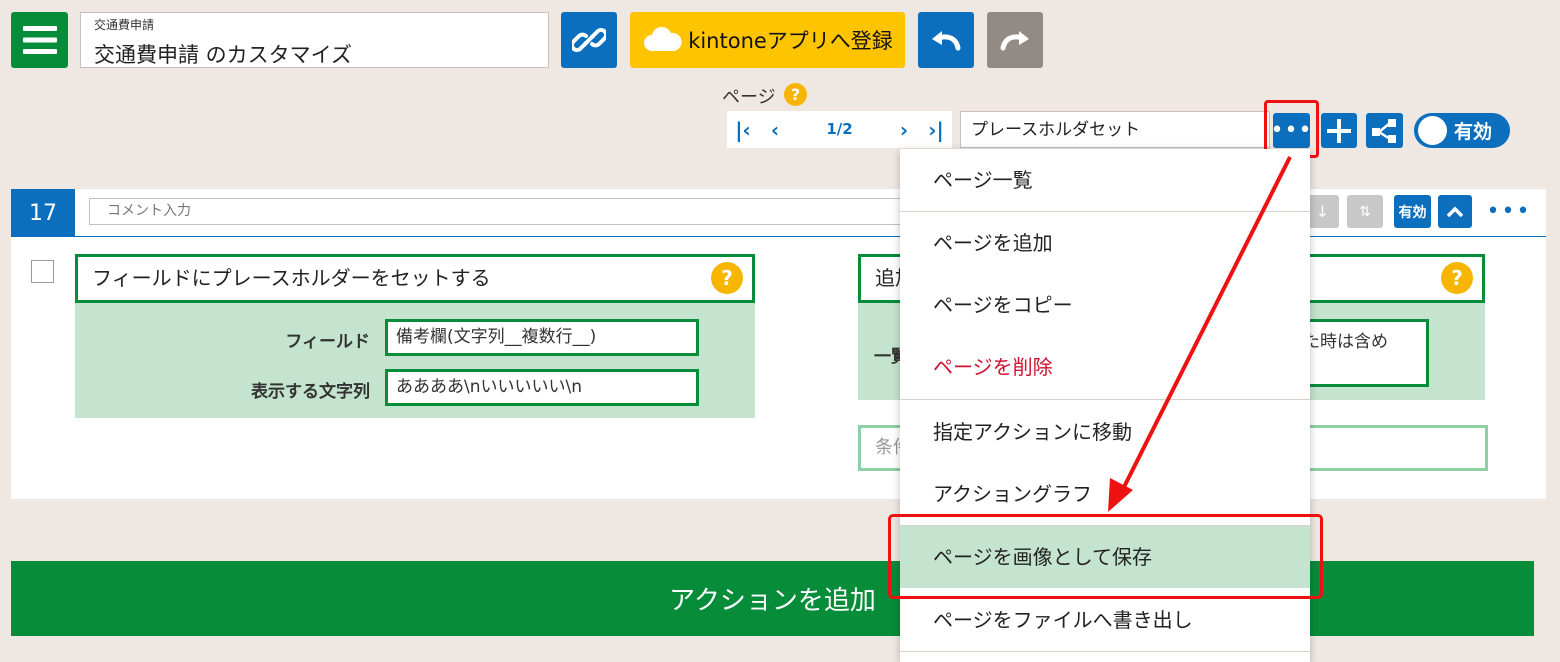 The image size is (1560, 662). Describe the element at coordinates (749, 97) in the screenshot. I see `page-label: ページ` at that location.